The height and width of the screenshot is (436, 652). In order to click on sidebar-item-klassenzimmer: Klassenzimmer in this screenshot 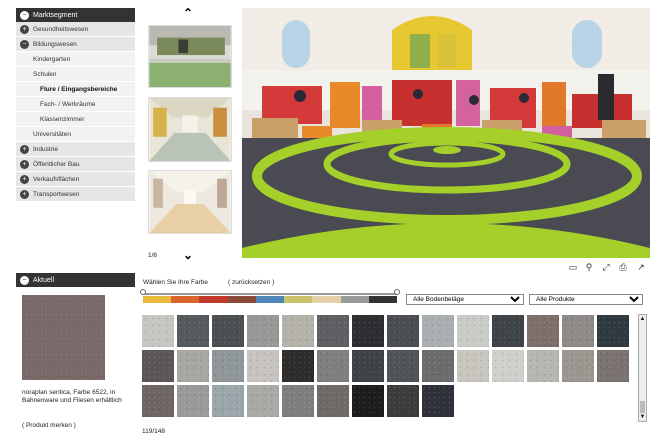, I will do `click(75, 119)`.